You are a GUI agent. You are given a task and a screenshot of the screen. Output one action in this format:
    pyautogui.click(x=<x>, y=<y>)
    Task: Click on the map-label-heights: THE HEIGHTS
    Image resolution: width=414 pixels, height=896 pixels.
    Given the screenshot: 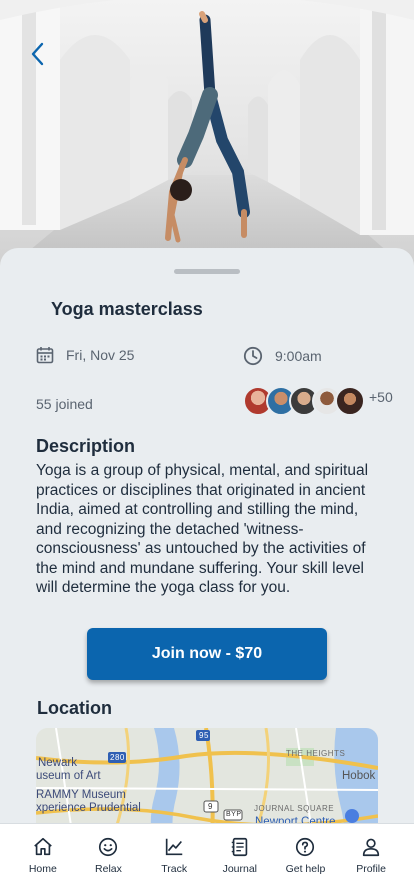 What is the action you would take?
    pyautogui.click(x=316, y=753)
    